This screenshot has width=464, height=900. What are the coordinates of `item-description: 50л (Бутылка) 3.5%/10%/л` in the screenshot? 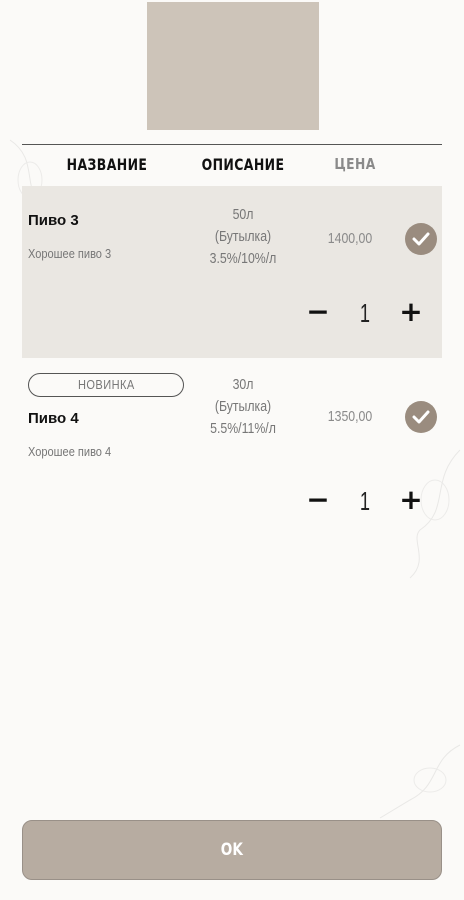 It's located at (243, 237).